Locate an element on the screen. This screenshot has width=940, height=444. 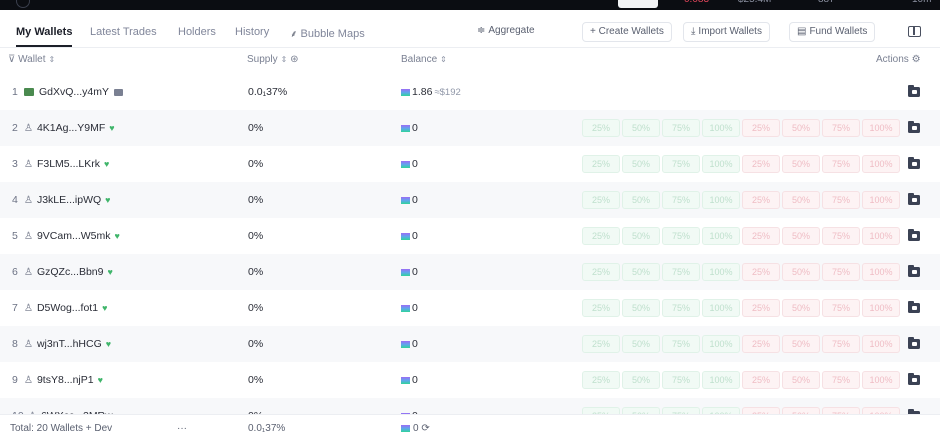
tab-latest-trades: Latest Trades is located at coordinates (123, 32).